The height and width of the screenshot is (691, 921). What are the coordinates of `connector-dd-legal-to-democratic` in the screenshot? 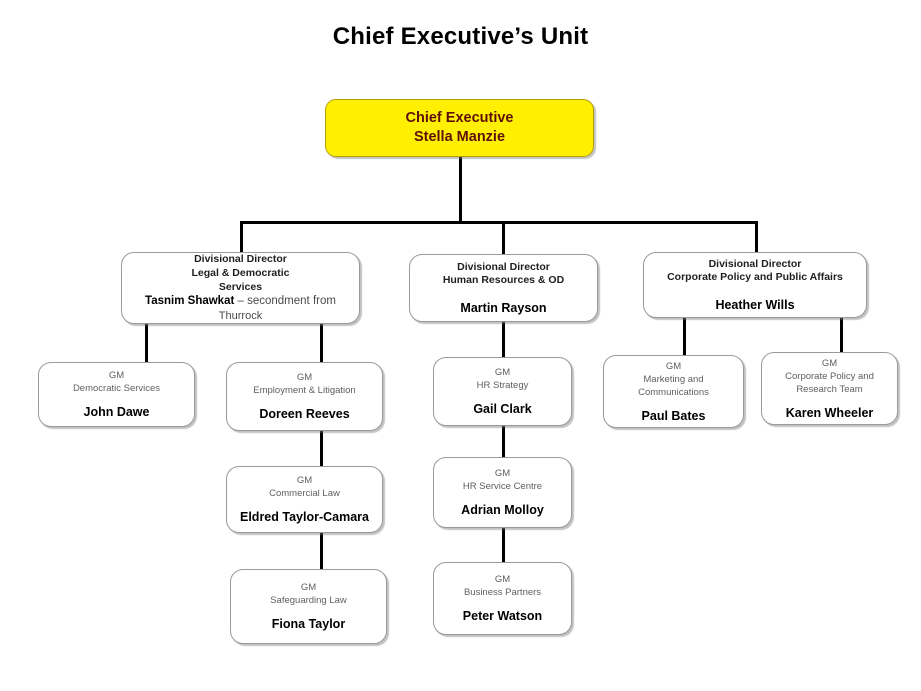 It's located at (146, 342).